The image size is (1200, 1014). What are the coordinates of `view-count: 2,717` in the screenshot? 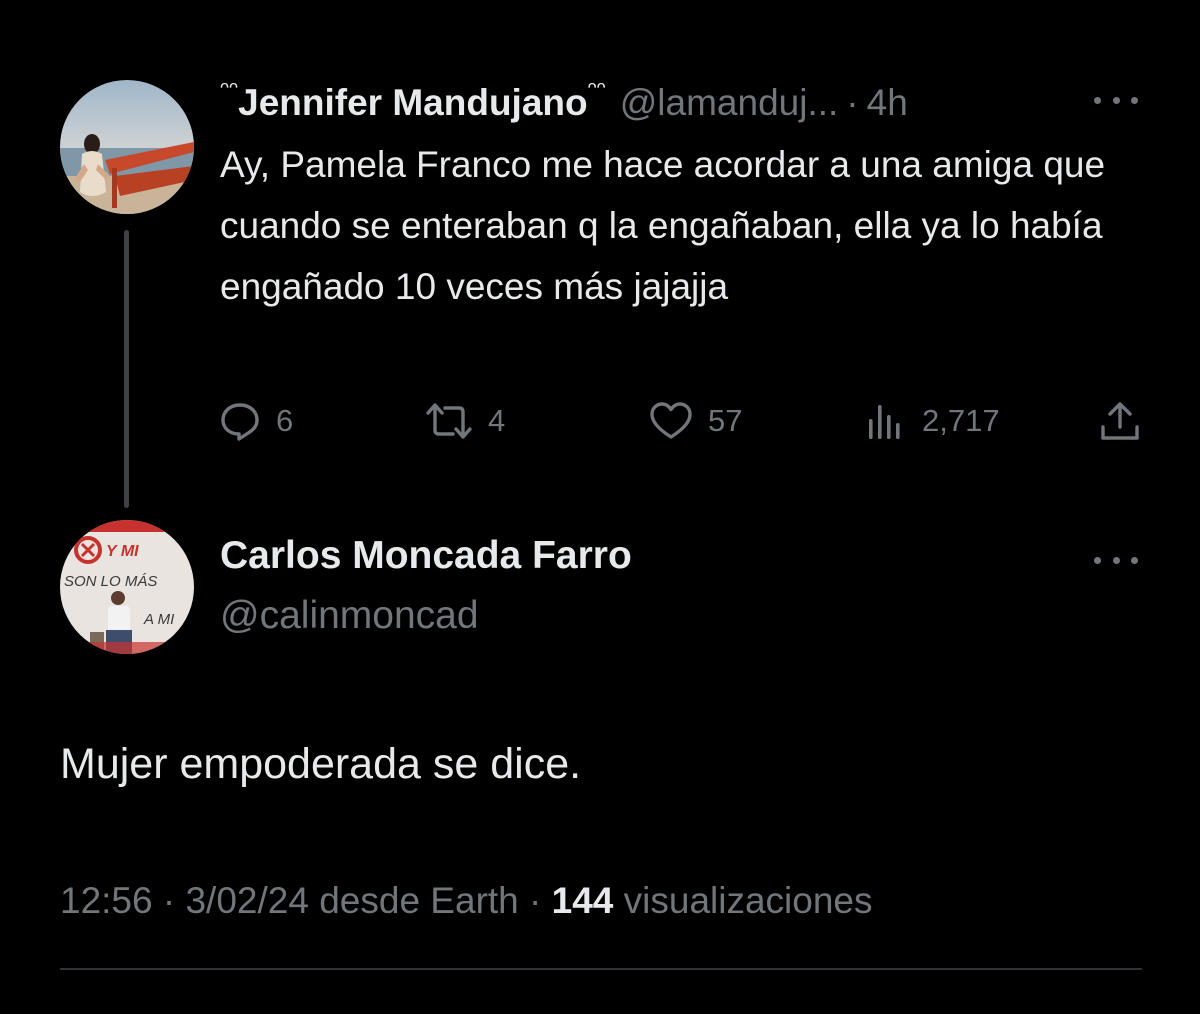 It's located at (961, 420).